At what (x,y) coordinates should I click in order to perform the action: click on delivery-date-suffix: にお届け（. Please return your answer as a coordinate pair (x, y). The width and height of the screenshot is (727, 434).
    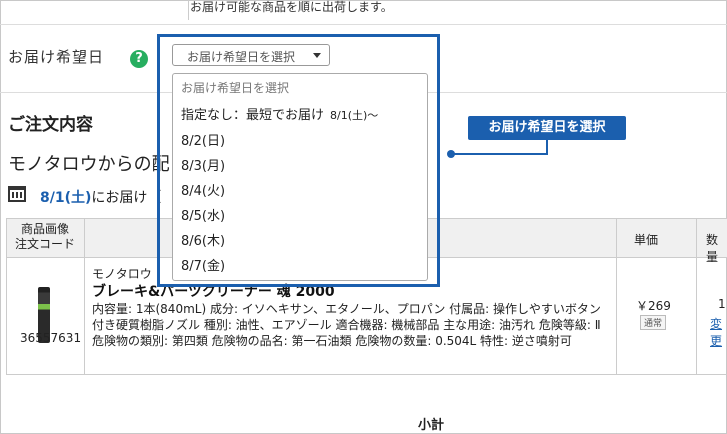
    Looking at the image, I should click on (126, 198).